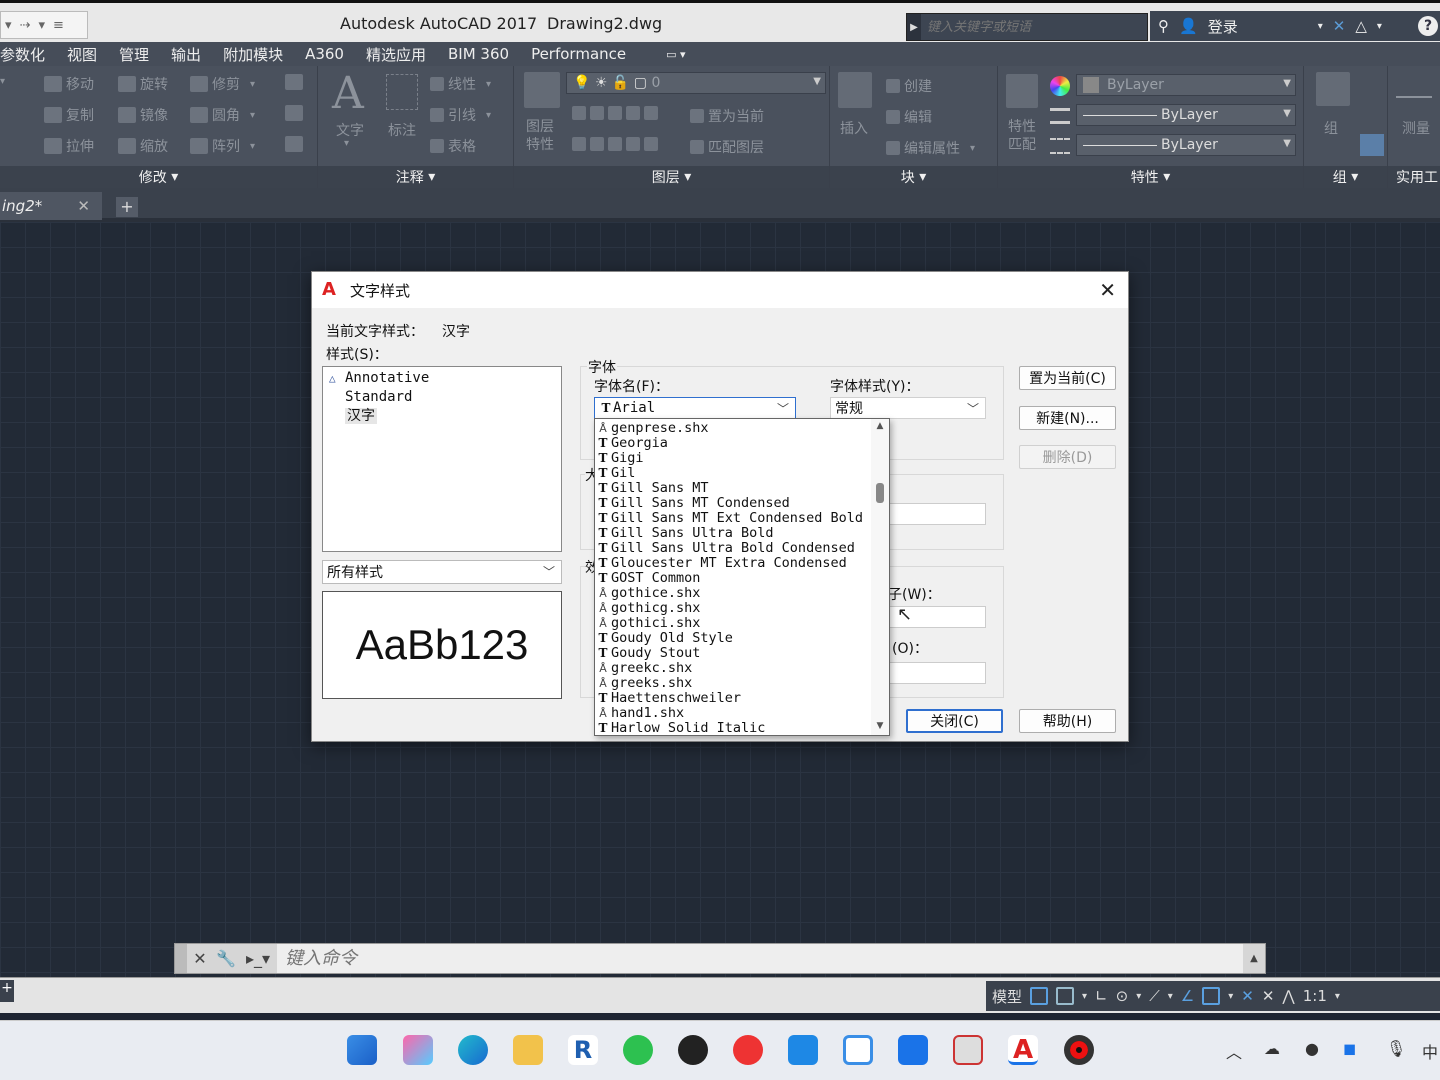  What do you see at coordinates (1223, 26) in the screenshot?
I see `login-link: 登录` at bounding box center [1223, 26].